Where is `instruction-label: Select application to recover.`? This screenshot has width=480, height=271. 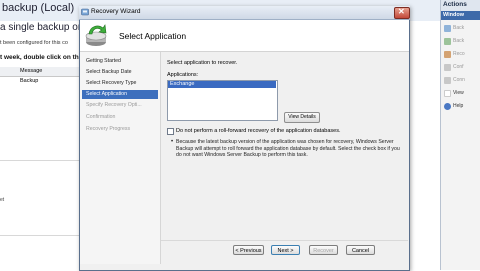 instruction-label: Select application to recover. is located at coordinates (202, 63).